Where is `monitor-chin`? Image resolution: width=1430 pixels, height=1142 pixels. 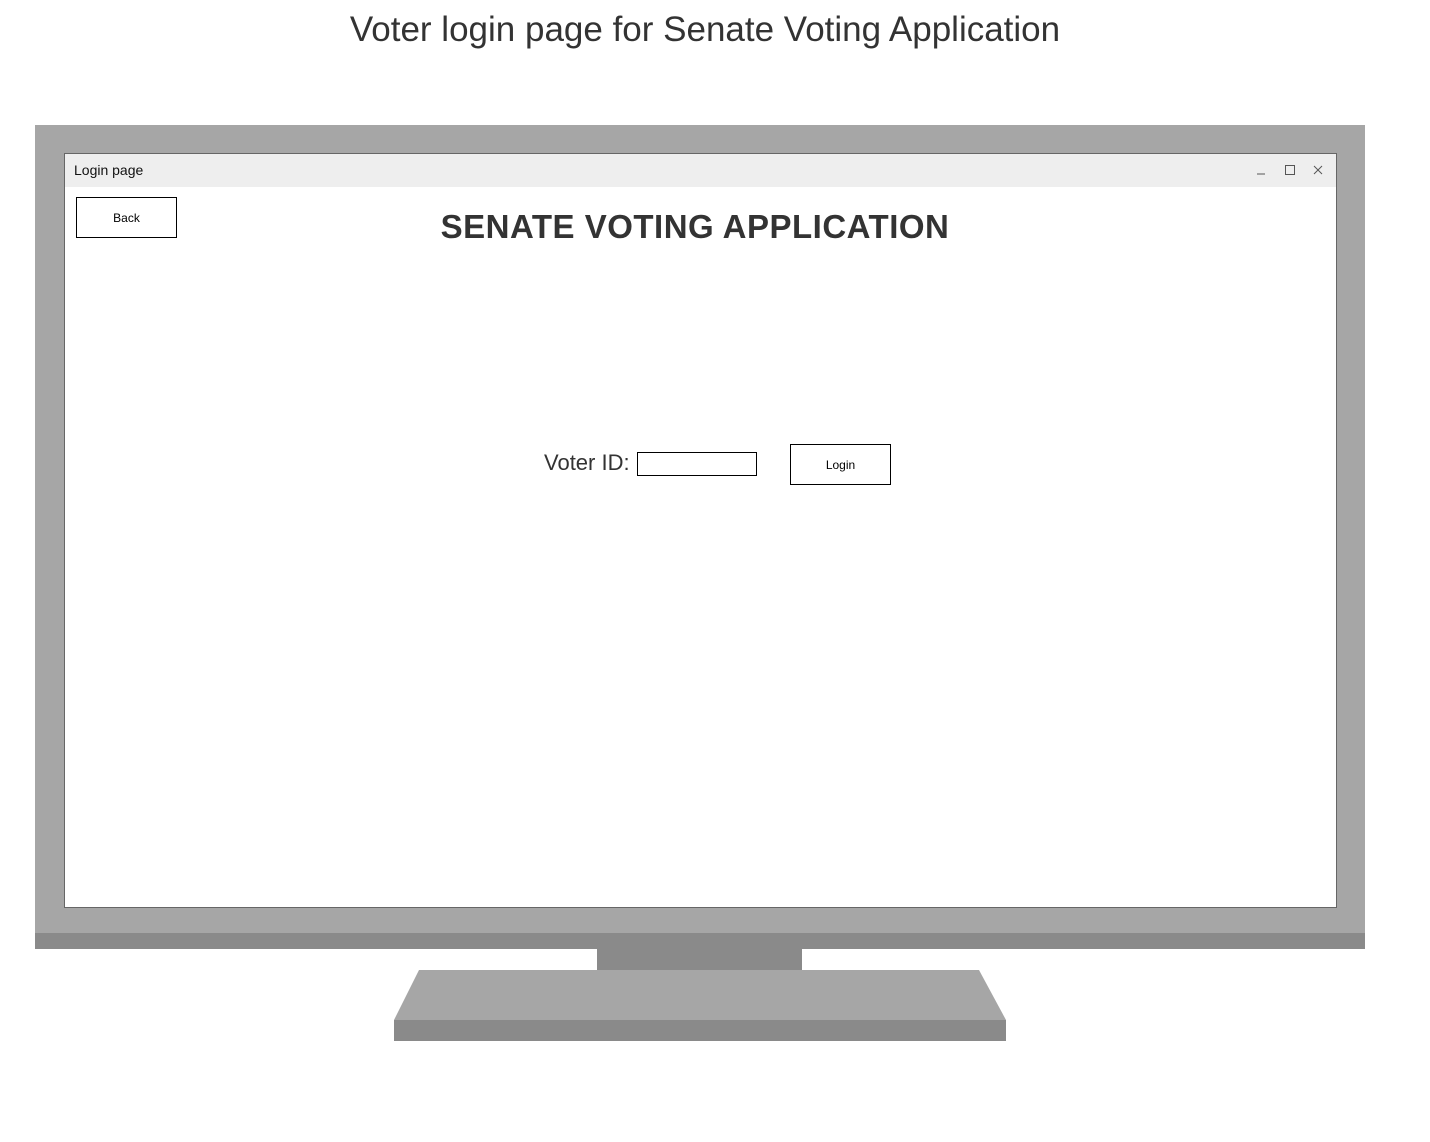 monitor-chin is located at coordinates (700, 941).